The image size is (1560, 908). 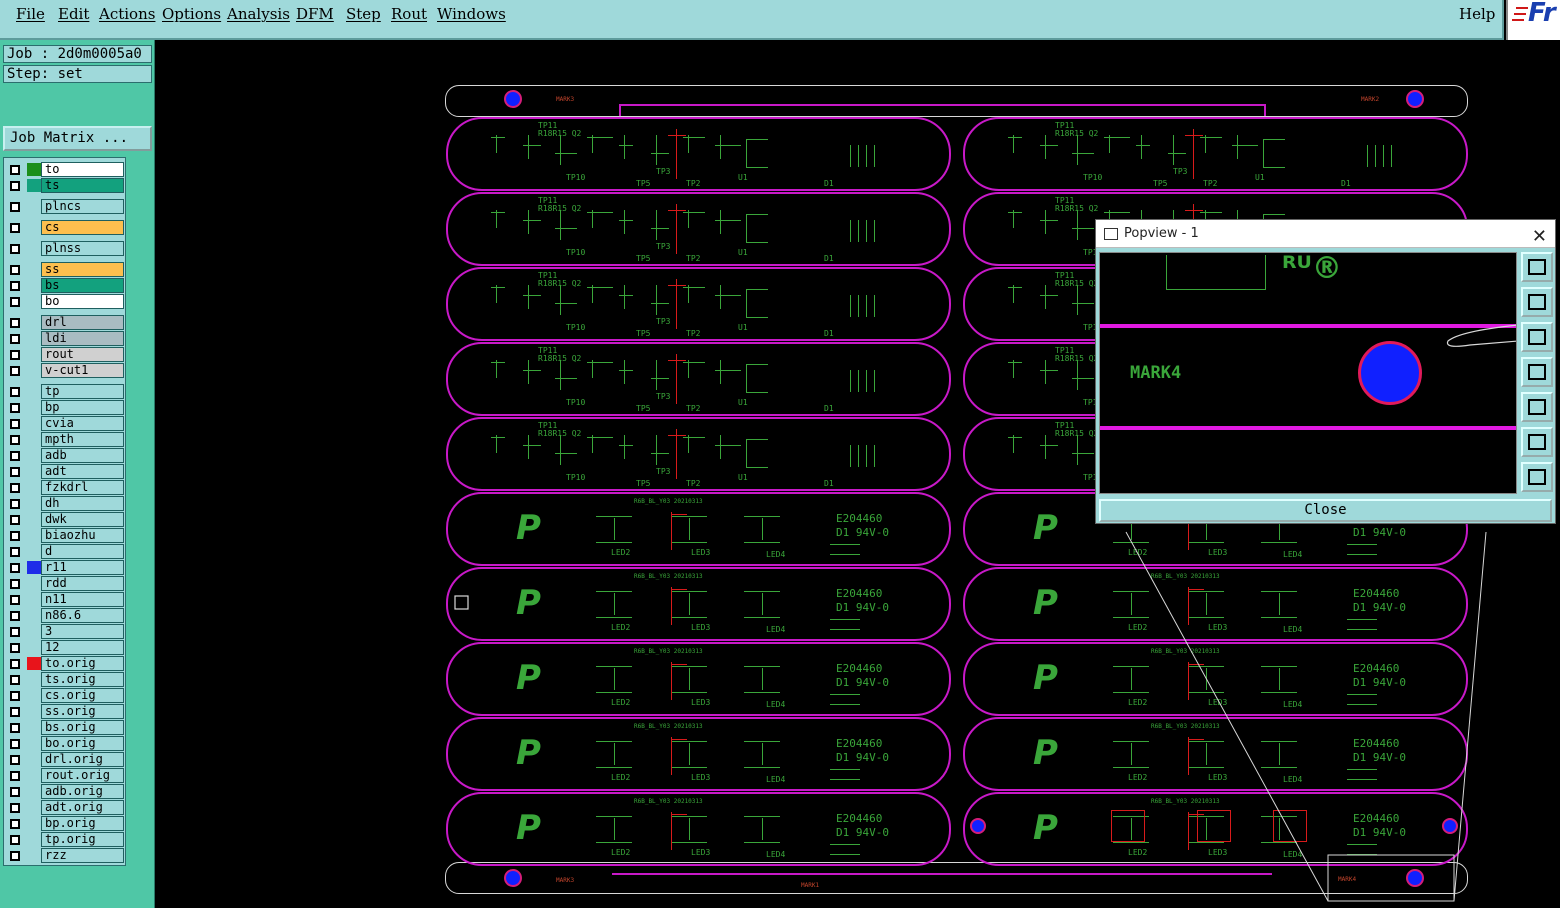 I want to click on layer-row-n86-6: n86.6, so click(x=65, y=615).